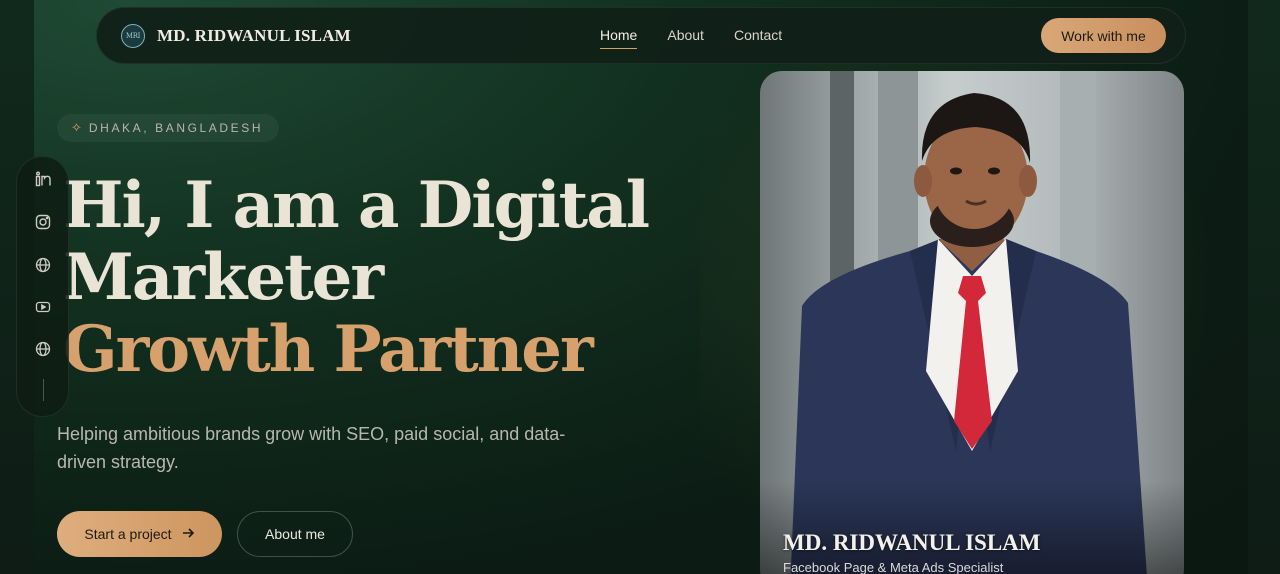  I want to click on rail-divider, so click(43, 390).